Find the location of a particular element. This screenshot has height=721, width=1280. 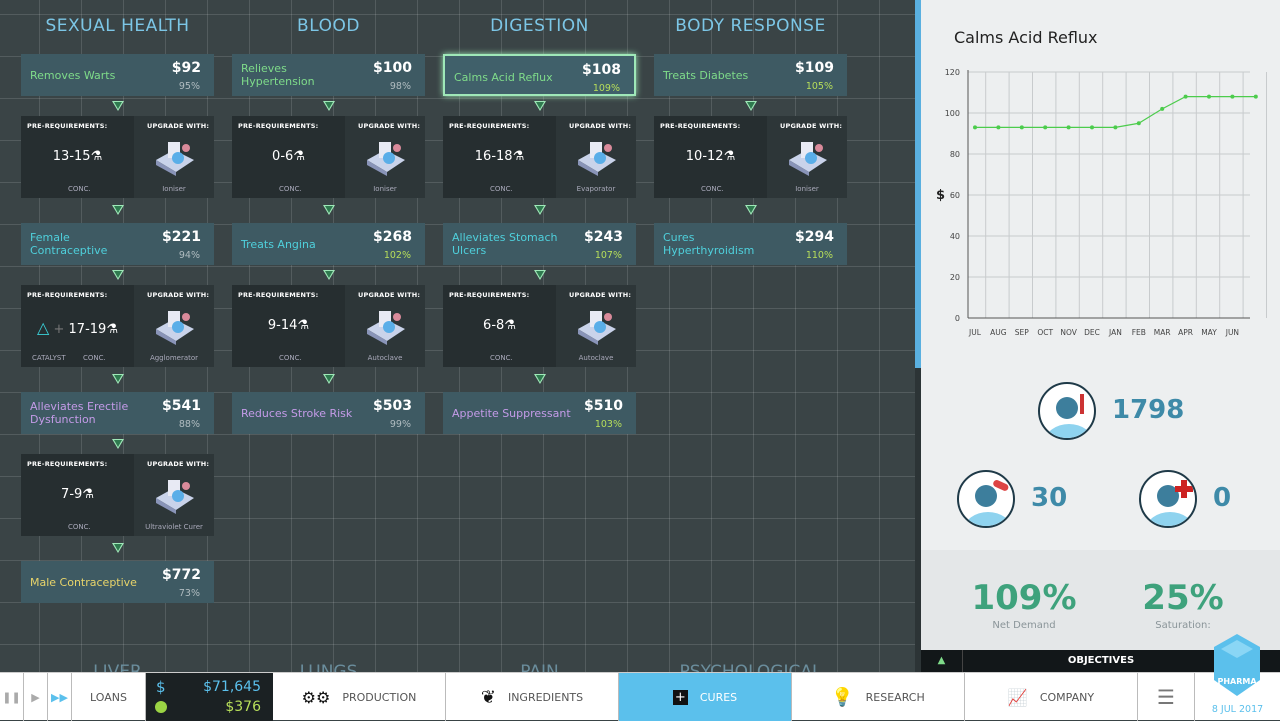

cure-card: Treats Angina $268 102% is located at coordinates (328, 244).